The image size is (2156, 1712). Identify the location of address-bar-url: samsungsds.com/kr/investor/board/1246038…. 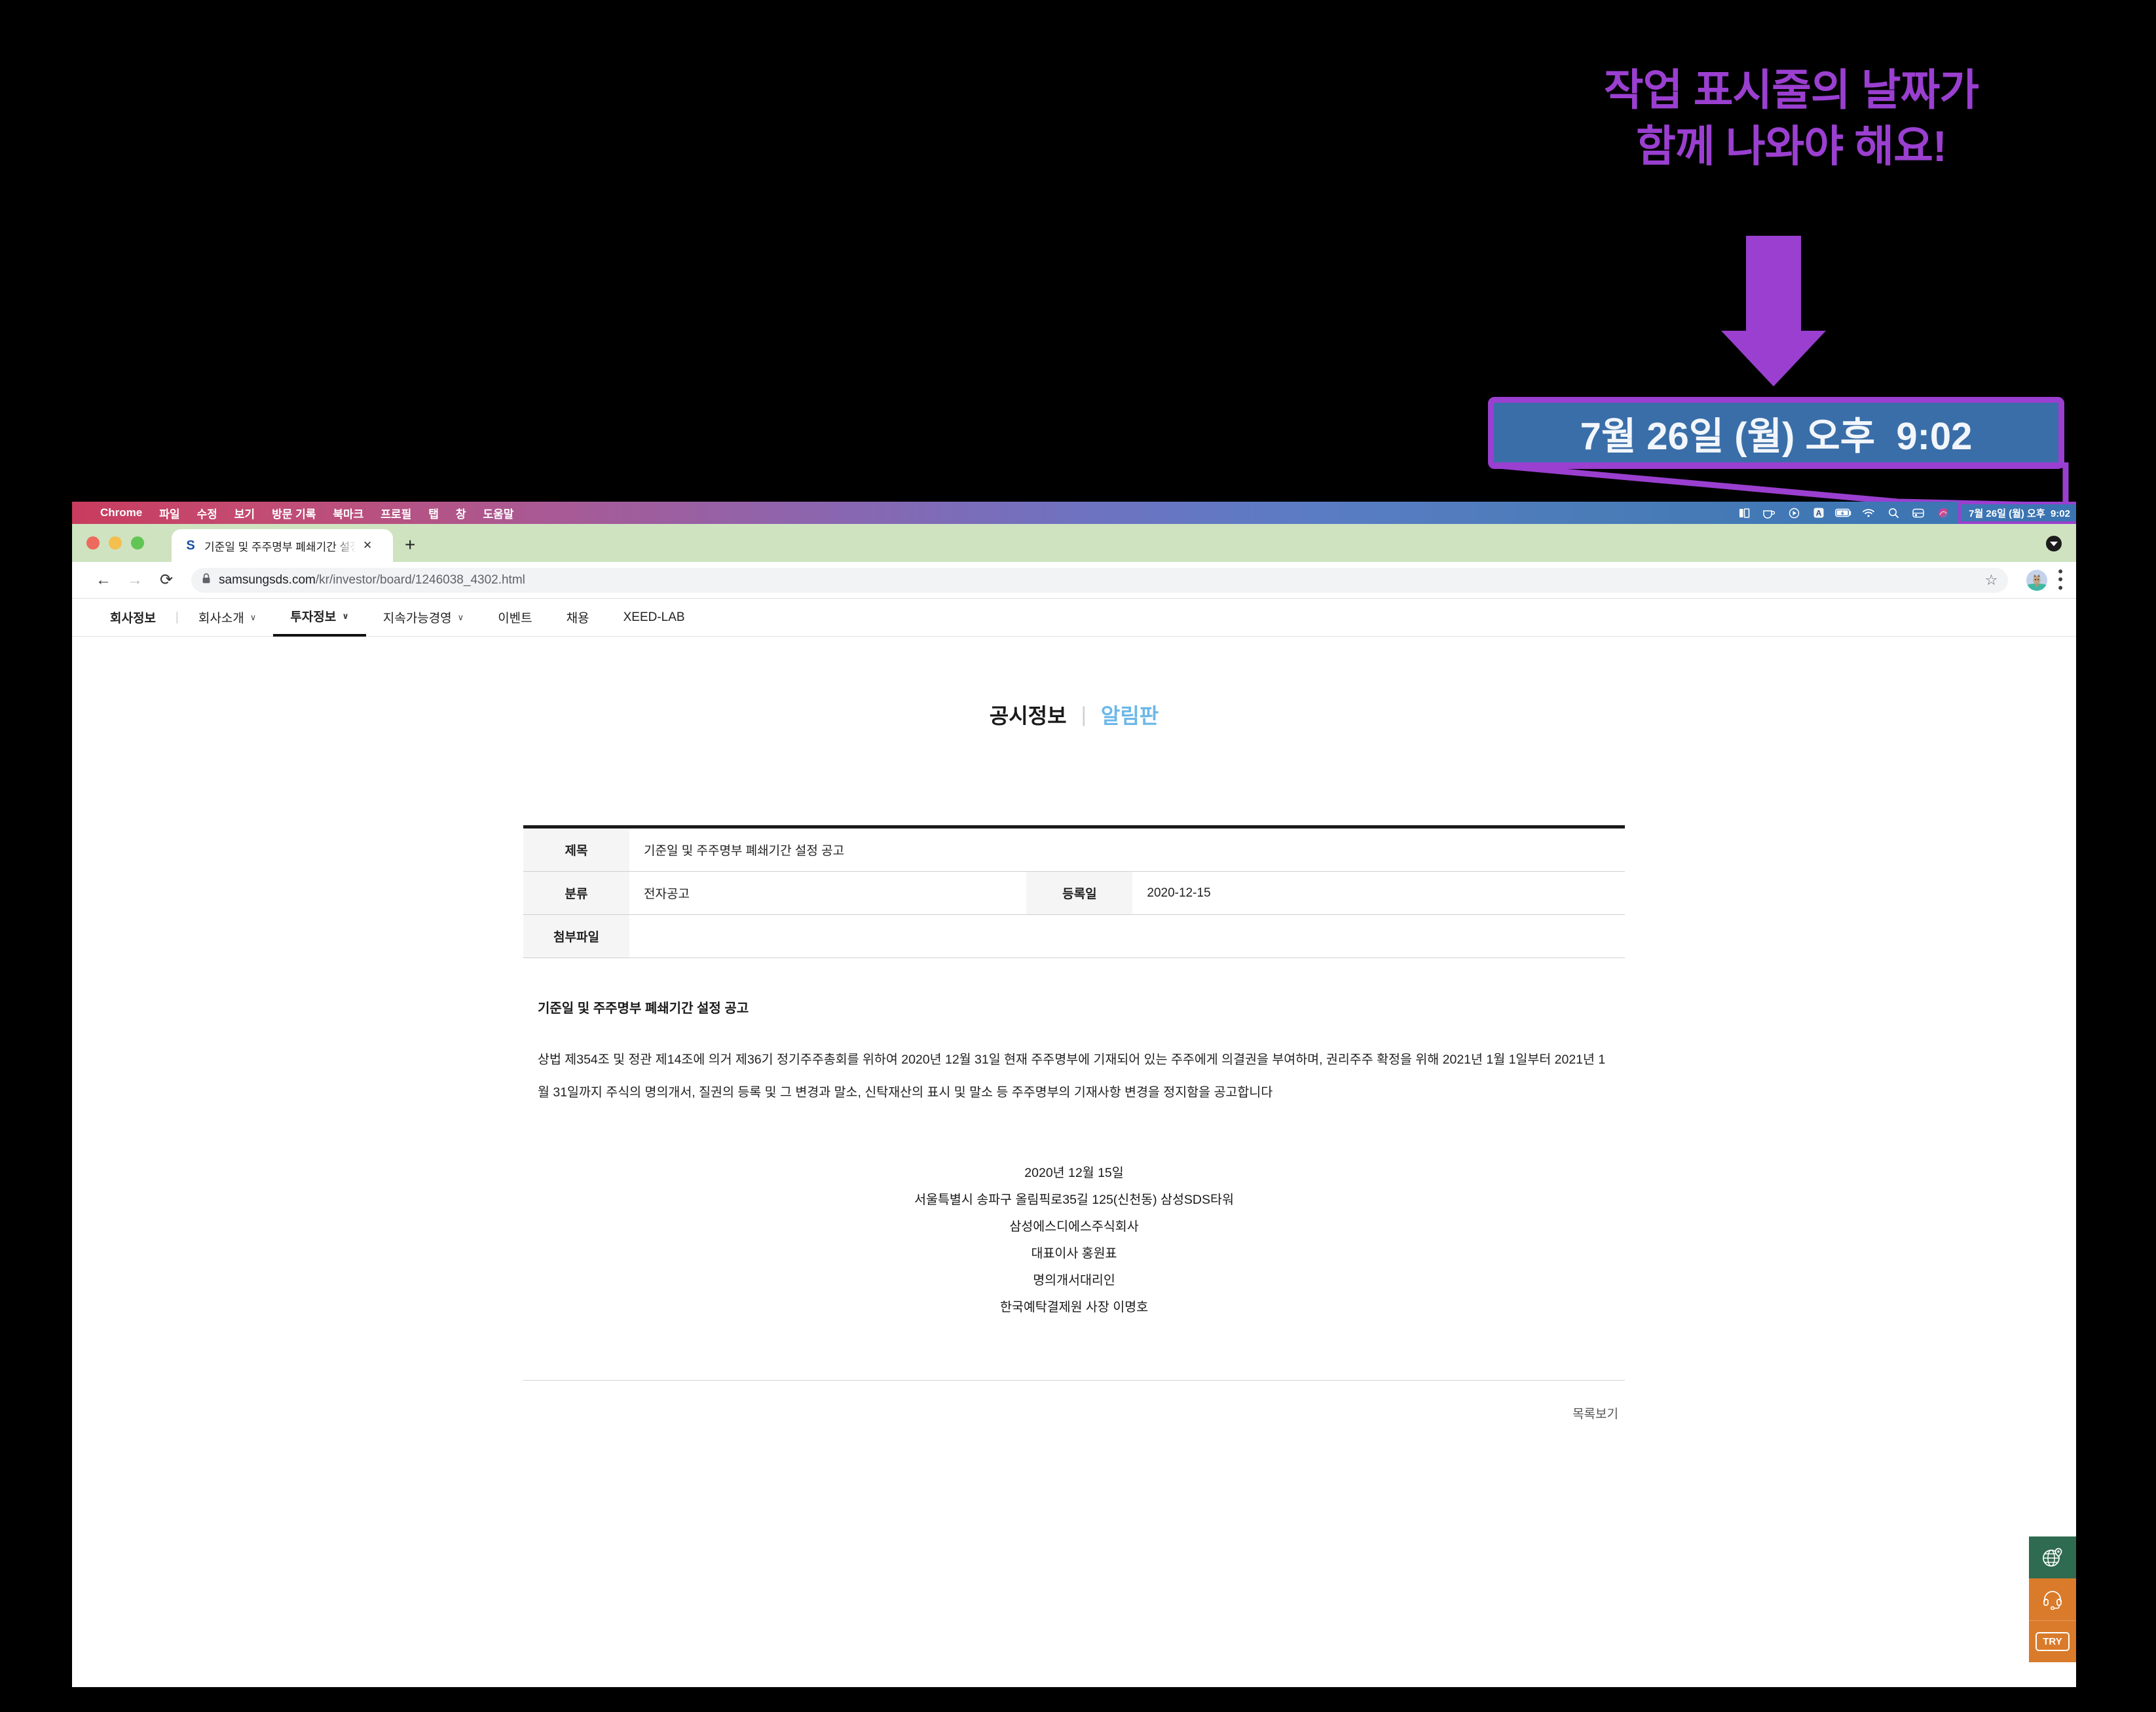
(372, 580).